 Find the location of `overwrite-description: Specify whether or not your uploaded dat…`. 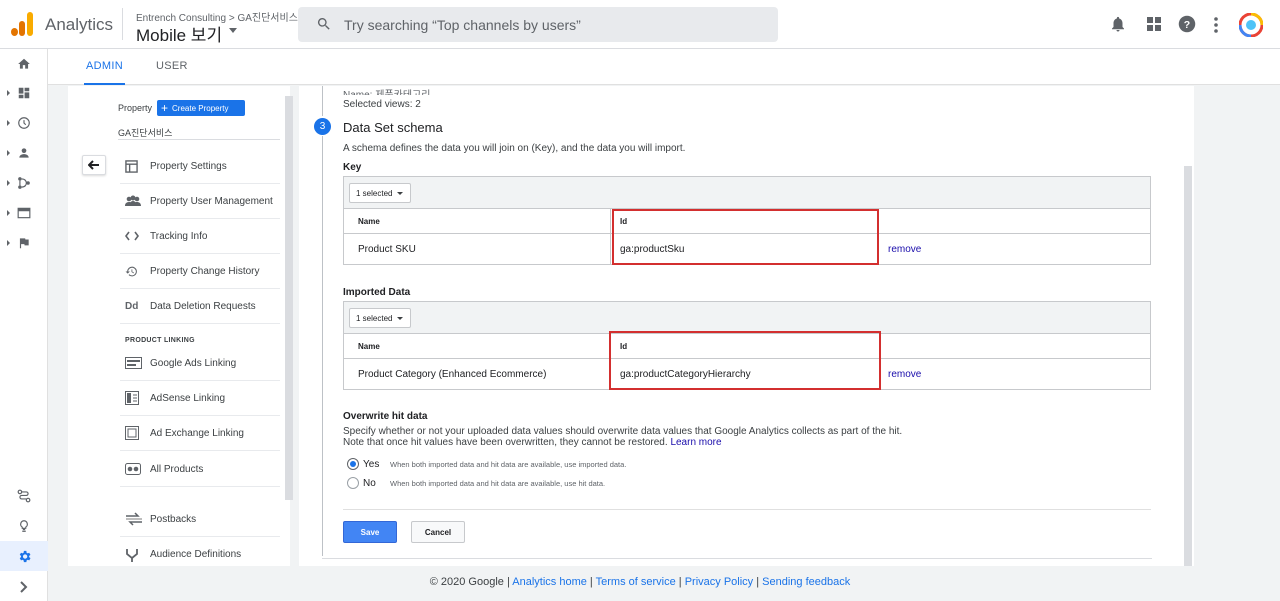

overwrite-description: Specify whether or not your uploaded dat… is located at coordinates (643, 437).